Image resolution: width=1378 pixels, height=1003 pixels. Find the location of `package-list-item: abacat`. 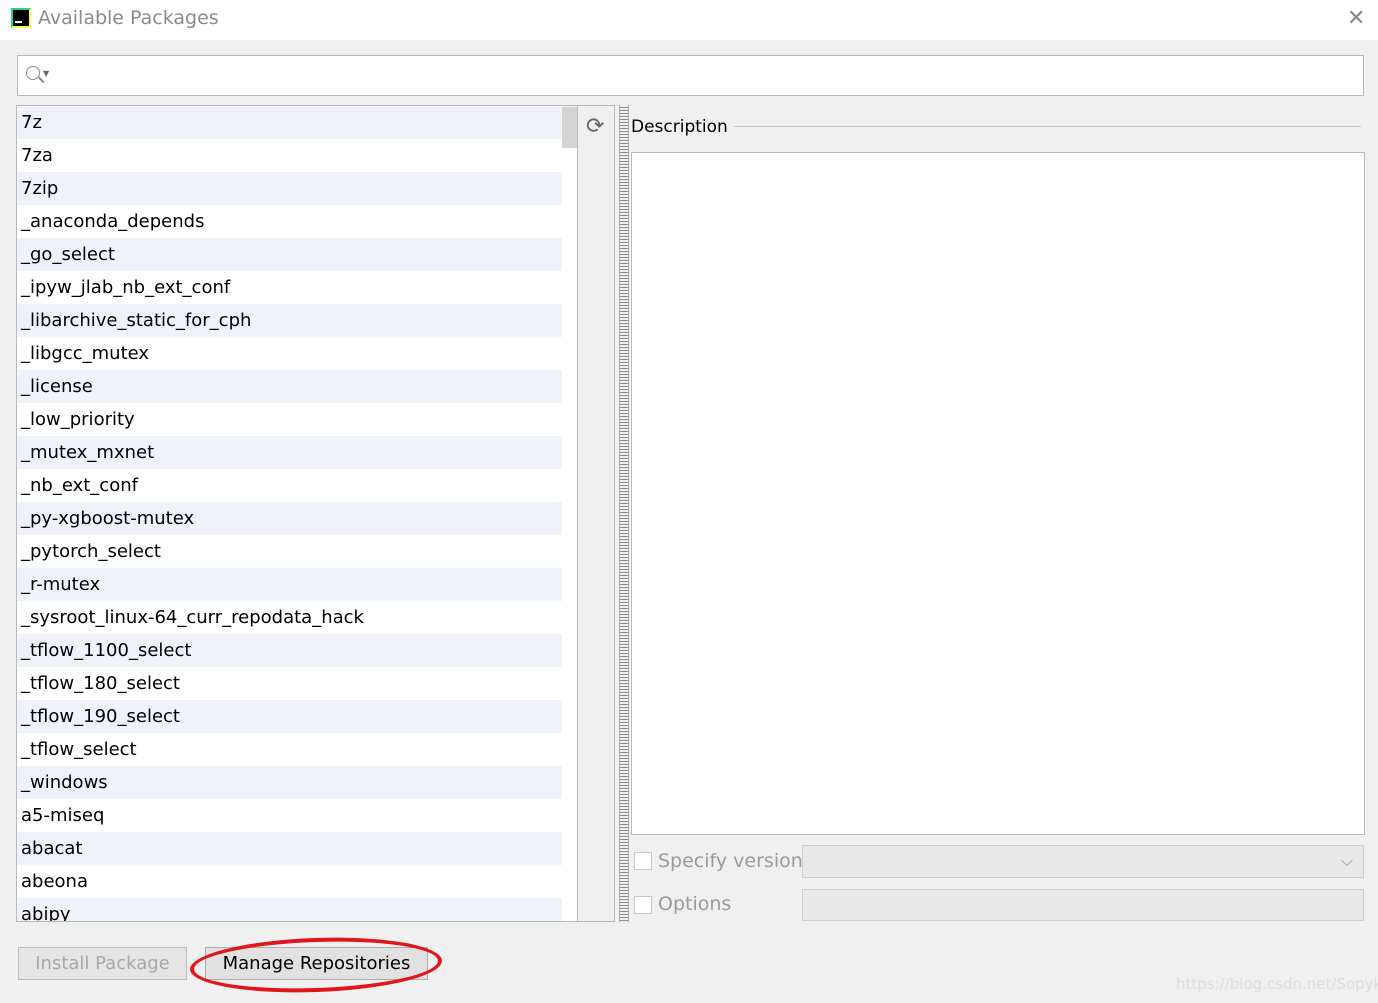

package-list-item: abacat is located at coordinates (297, 848).